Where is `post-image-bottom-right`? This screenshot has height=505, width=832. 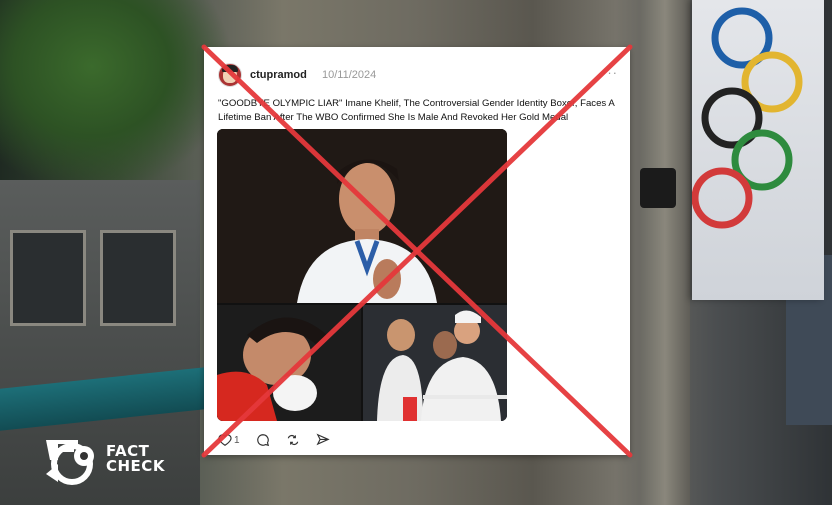 post-image-bottom-right is located at coordinates (435, 363).